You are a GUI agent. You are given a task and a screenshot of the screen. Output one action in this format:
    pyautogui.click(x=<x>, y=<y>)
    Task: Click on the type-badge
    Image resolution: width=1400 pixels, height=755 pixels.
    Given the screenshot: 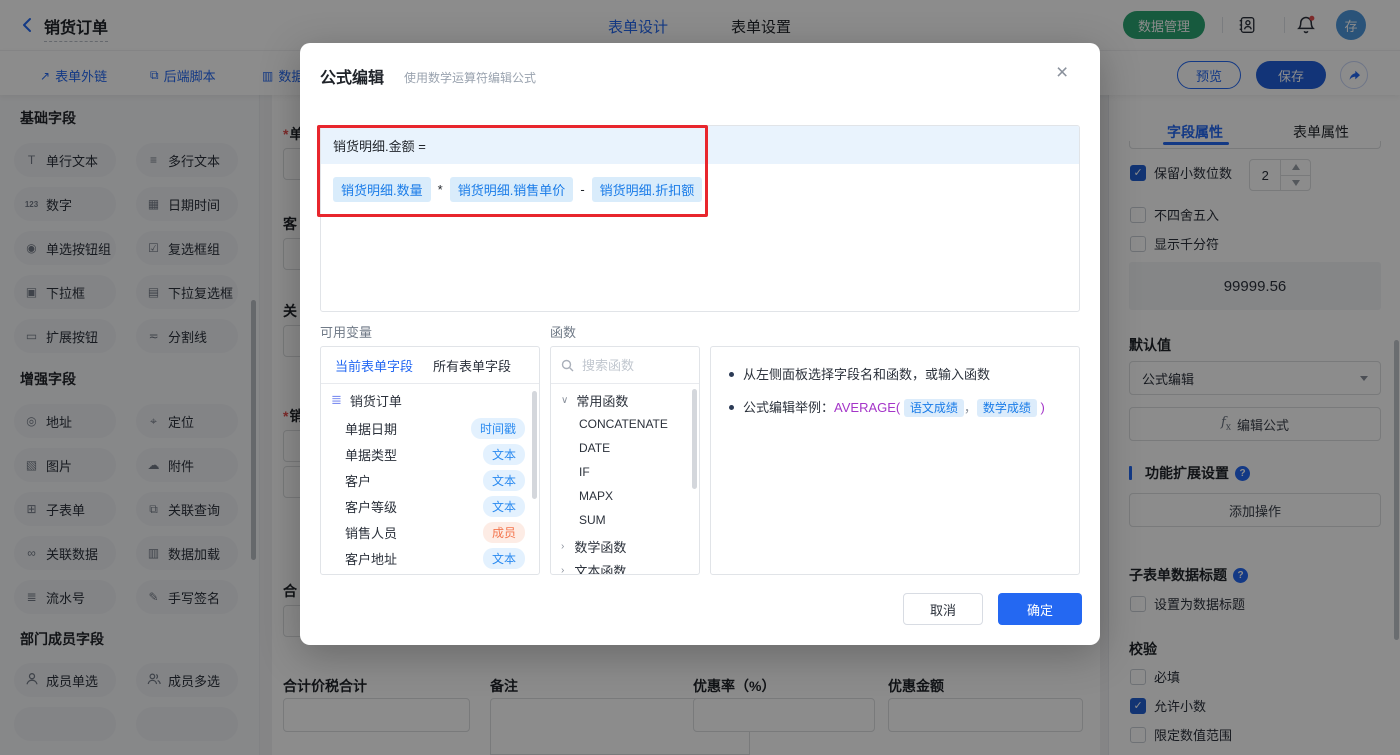 What is the action you would take?
    pyautogui.click(x=502, y=574)
    